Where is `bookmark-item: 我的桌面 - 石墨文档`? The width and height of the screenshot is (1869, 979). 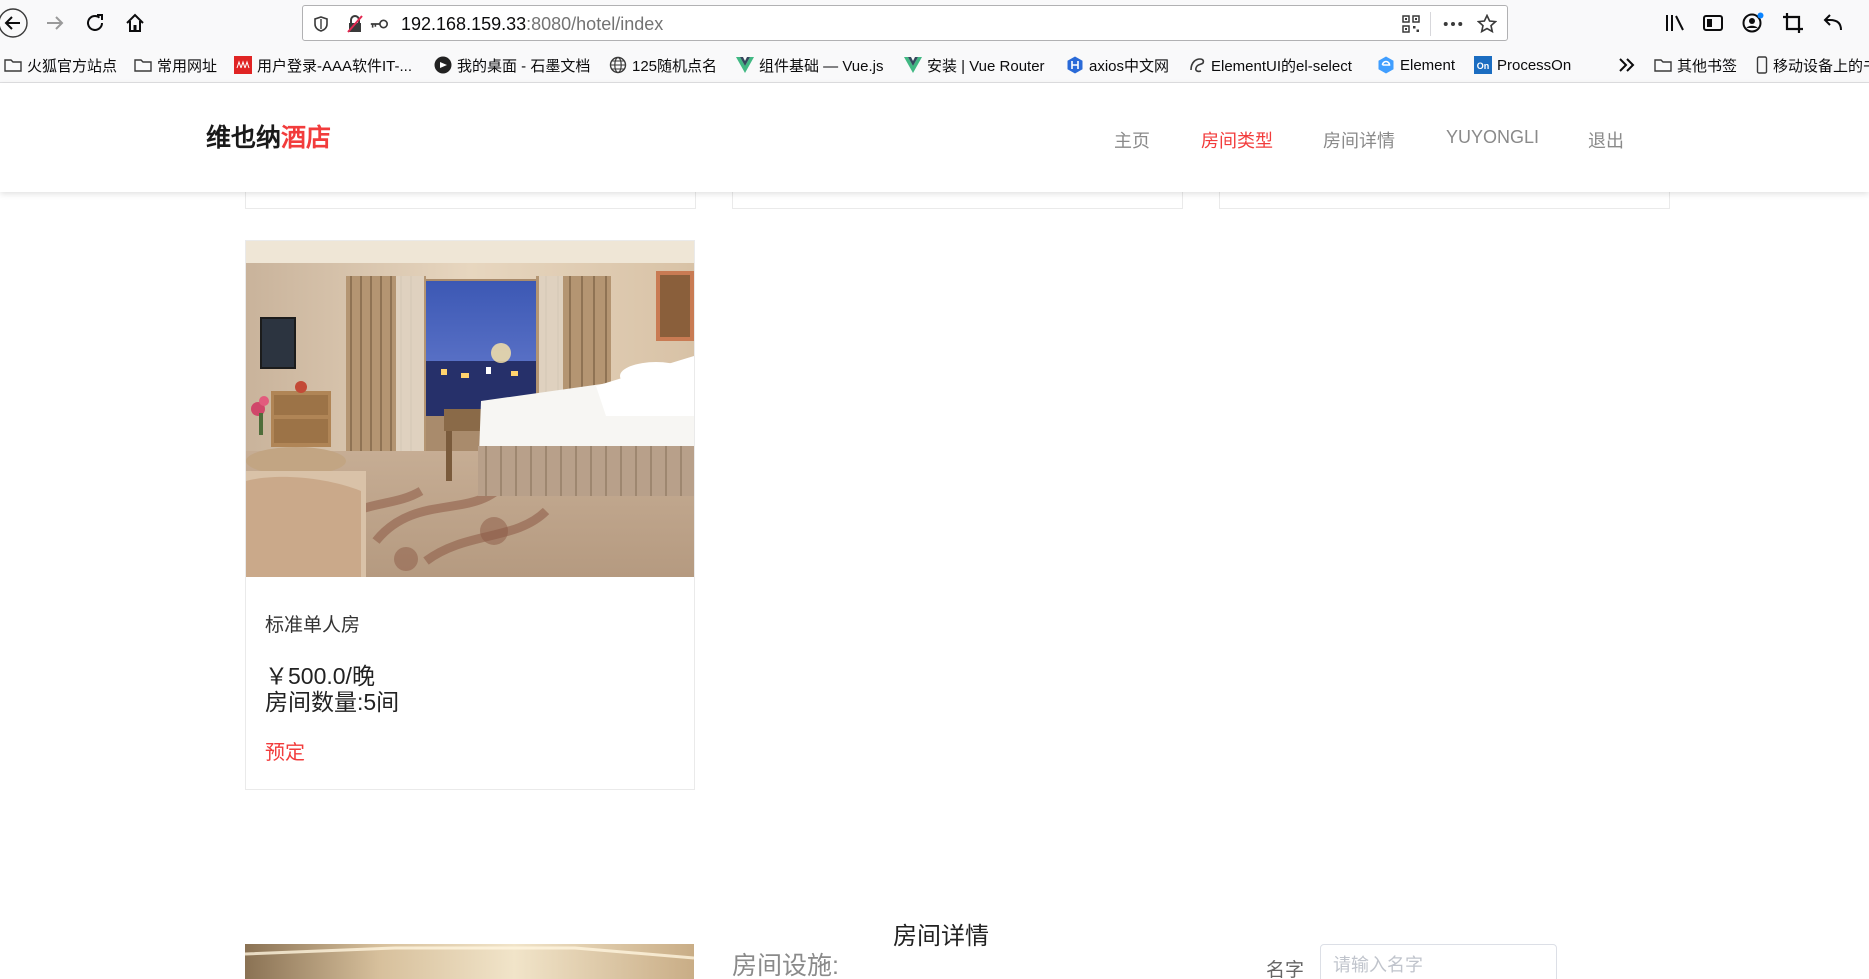
bookmark-item: 我的桌面 - 石墨文档 is located at coordinates (512, 65).